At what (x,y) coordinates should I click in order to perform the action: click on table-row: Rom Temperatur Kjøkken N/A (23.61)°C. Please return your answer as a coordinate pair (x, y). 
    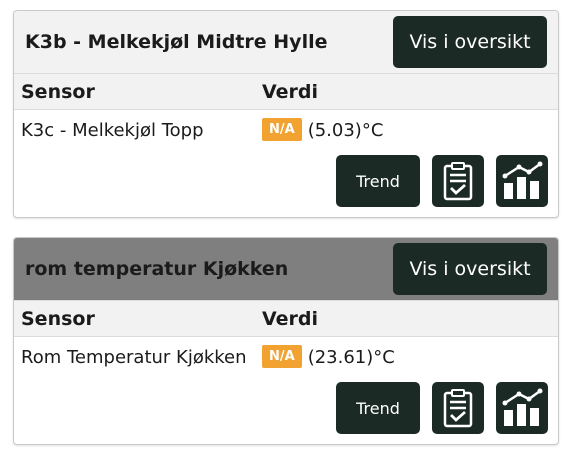
    Looking at the image, I should click on (286, 357).